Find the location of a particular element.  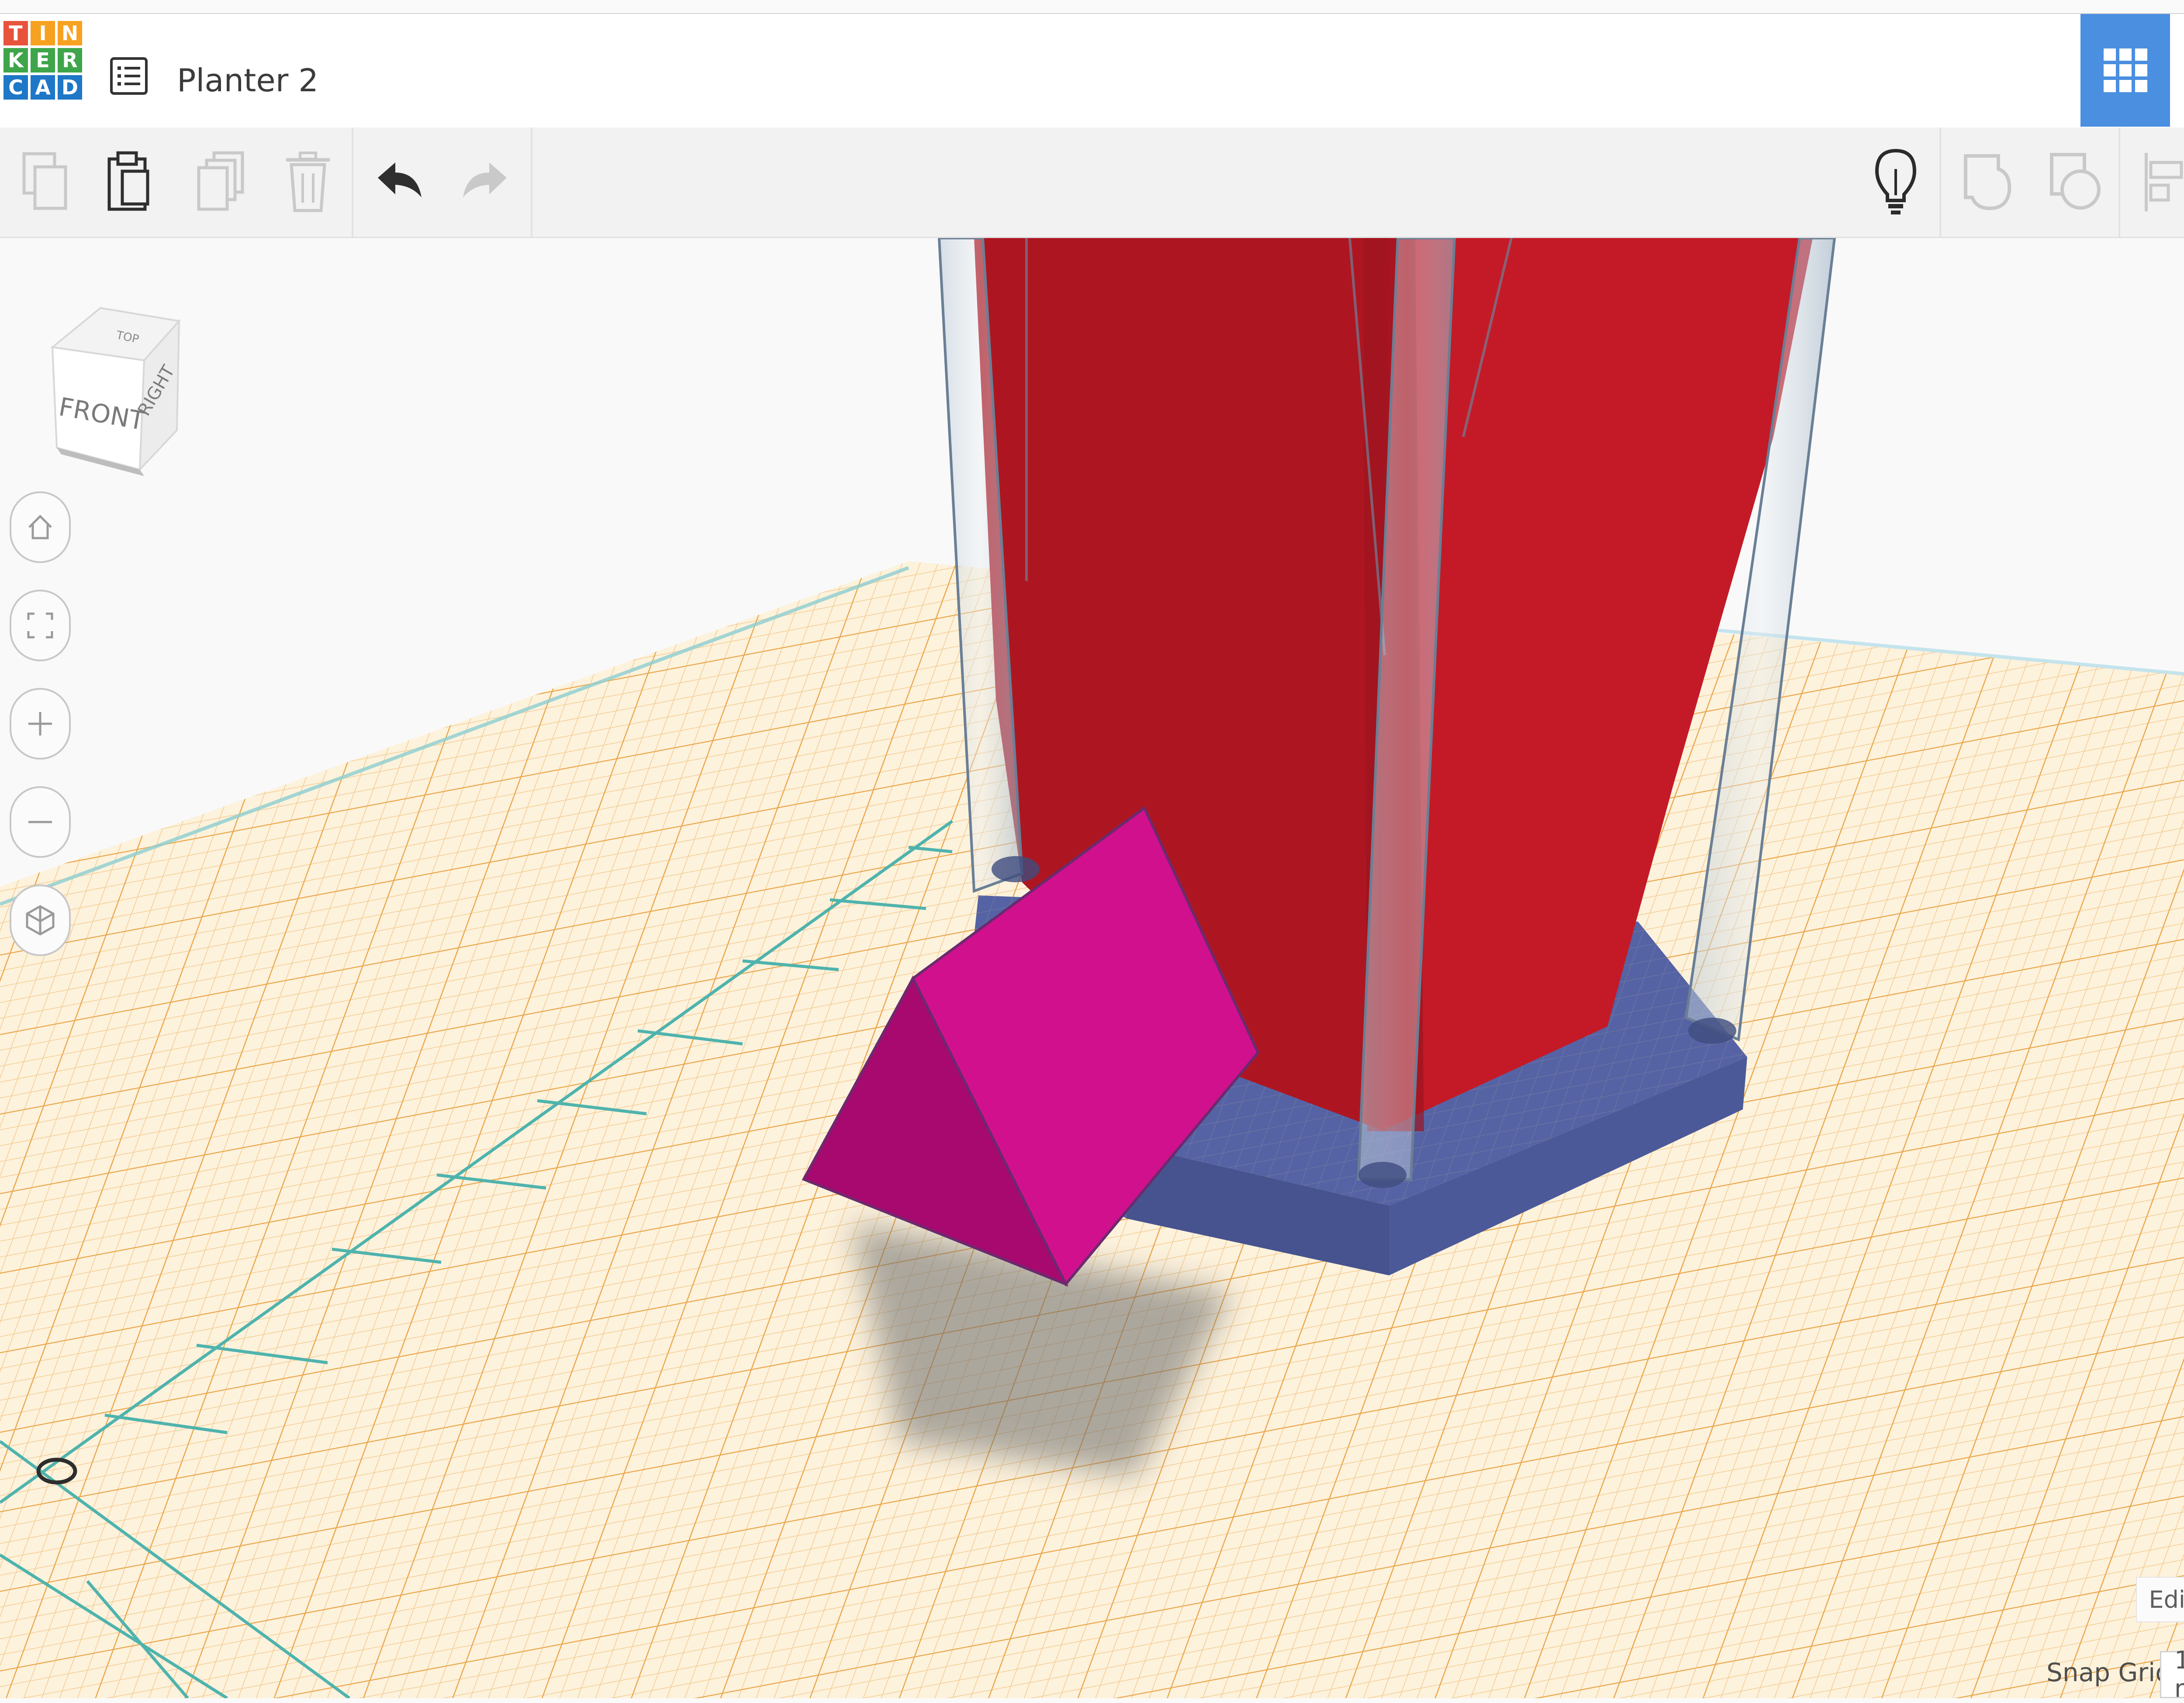

snap-grid-label: Snap Grid is located at coordinates (2109, 1673).